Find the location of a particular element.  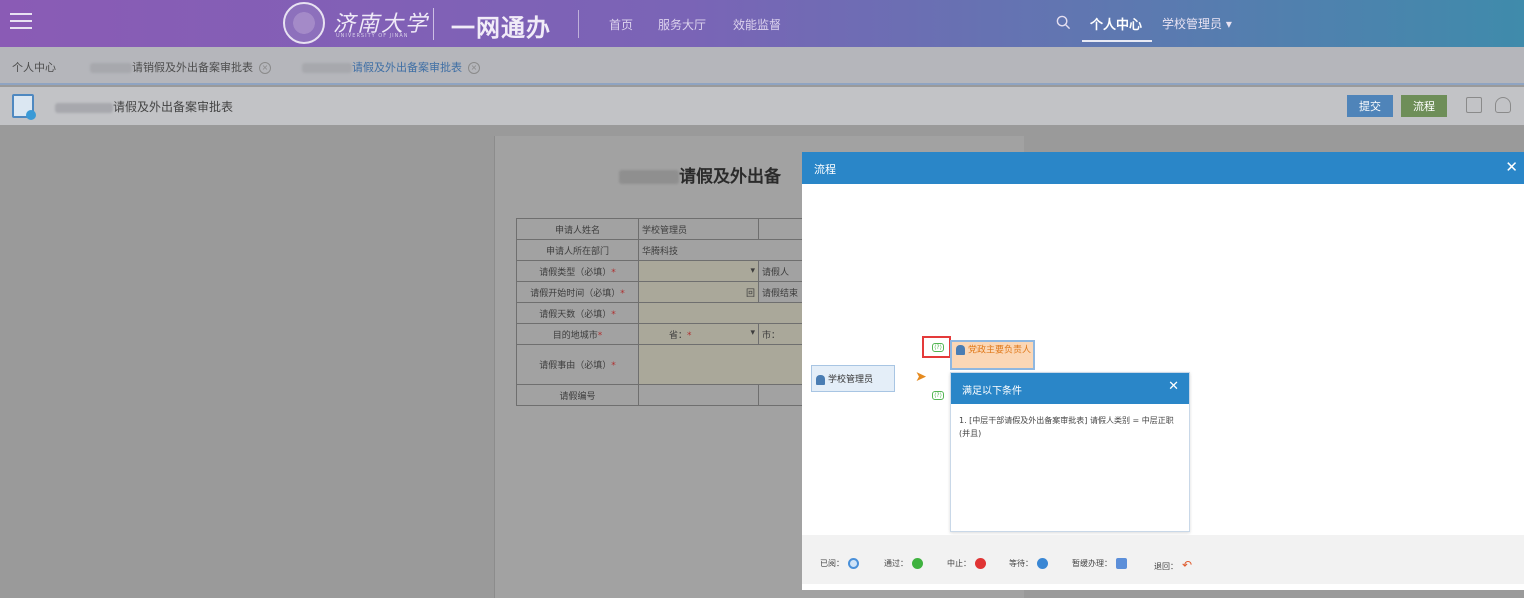

field-label-text: 请假天数（必填） is located at coordinates (575, 314).